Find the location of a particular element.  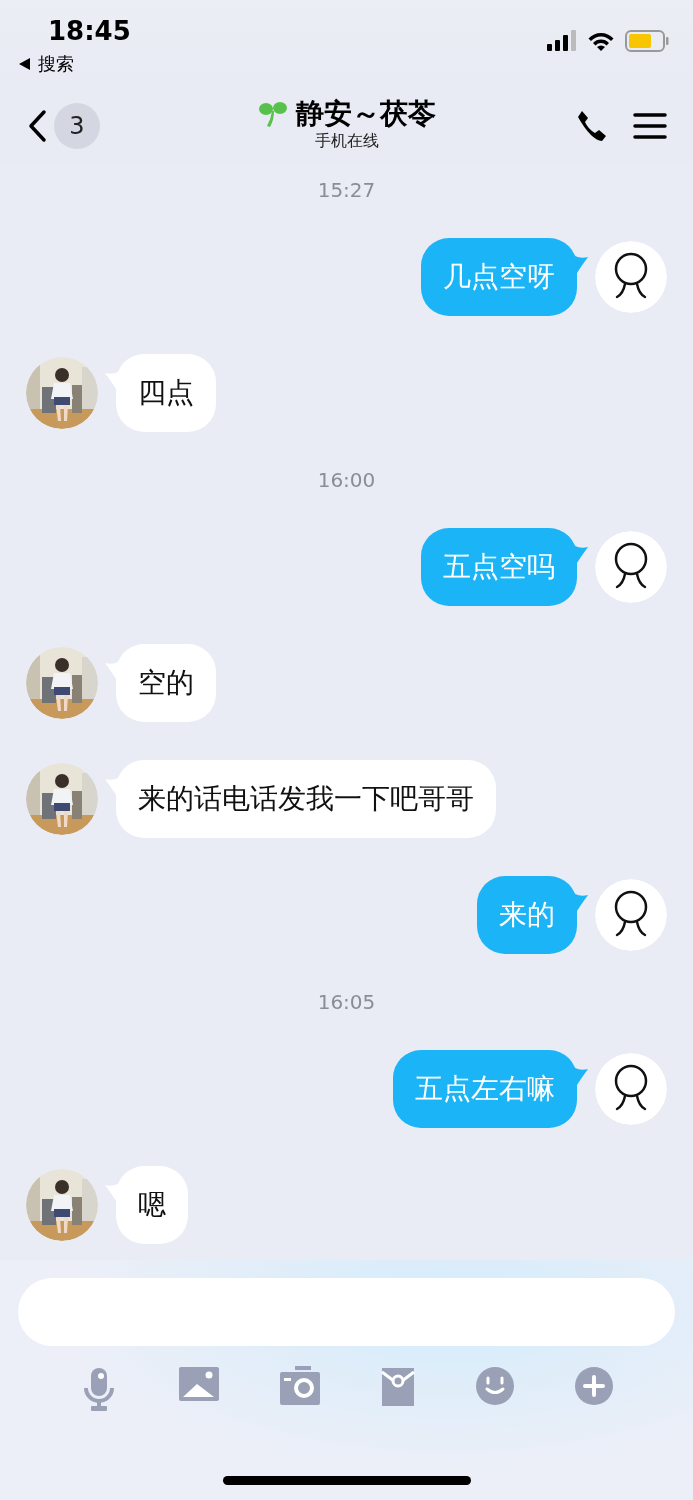

chat-title: 静安～茯苓 is located at coordinates (365, 114).